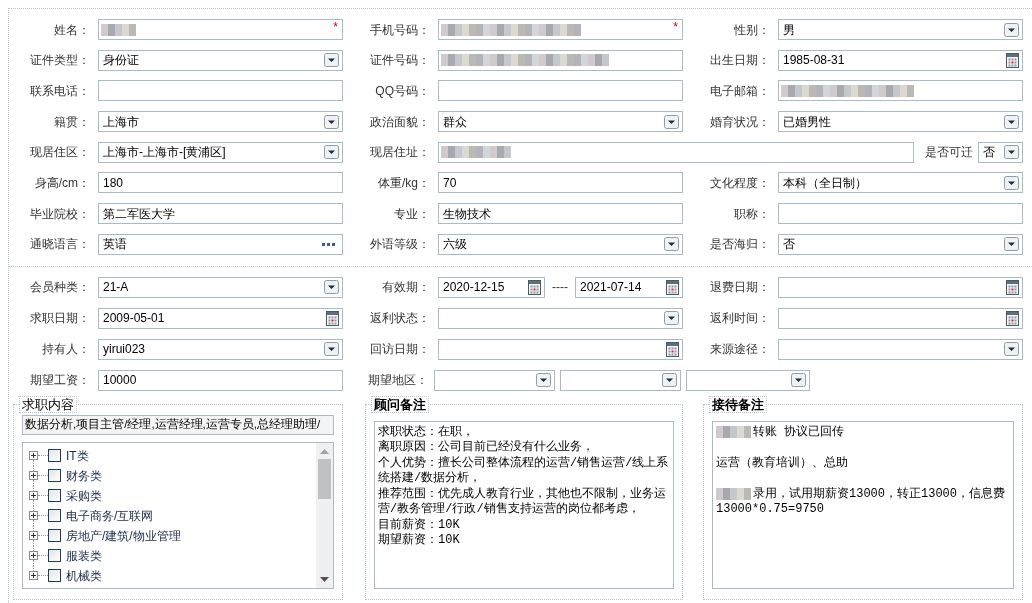 The height and width of the screenshot is (603, 1032). I want to click on dropdown-field: yirui023, so click(220, 349).